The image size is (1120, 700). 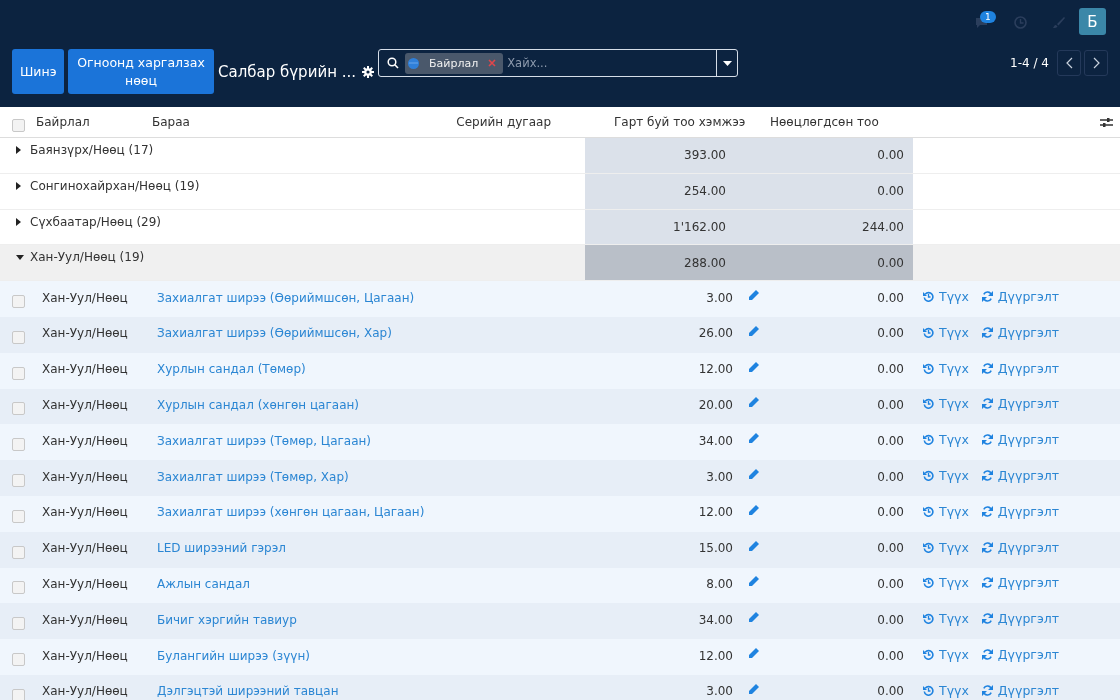 I want to click on search-facet: Байрлал, so click(x=454, y=63).